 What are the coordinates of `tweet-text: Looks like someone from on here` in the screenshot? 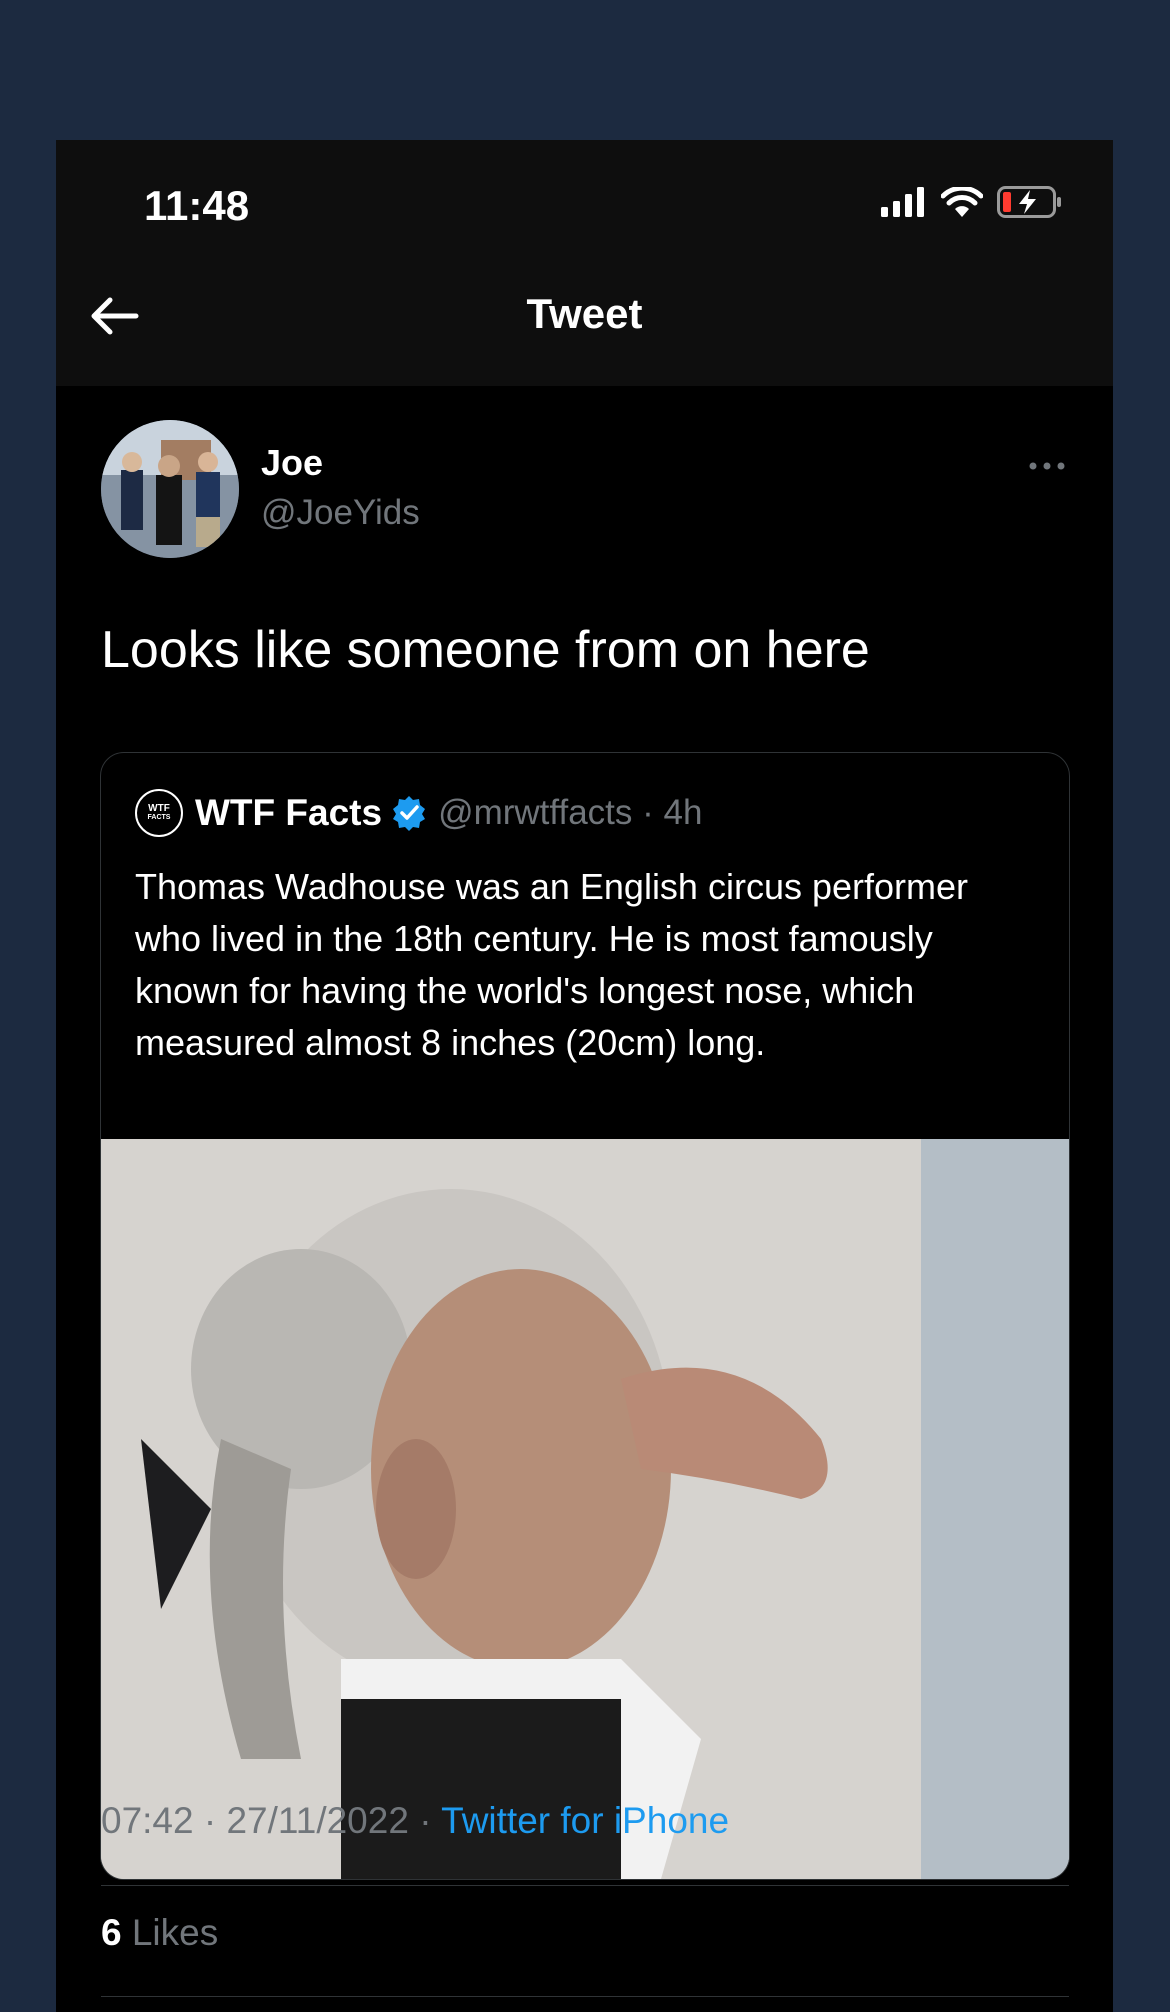 It's located at (485, 650).